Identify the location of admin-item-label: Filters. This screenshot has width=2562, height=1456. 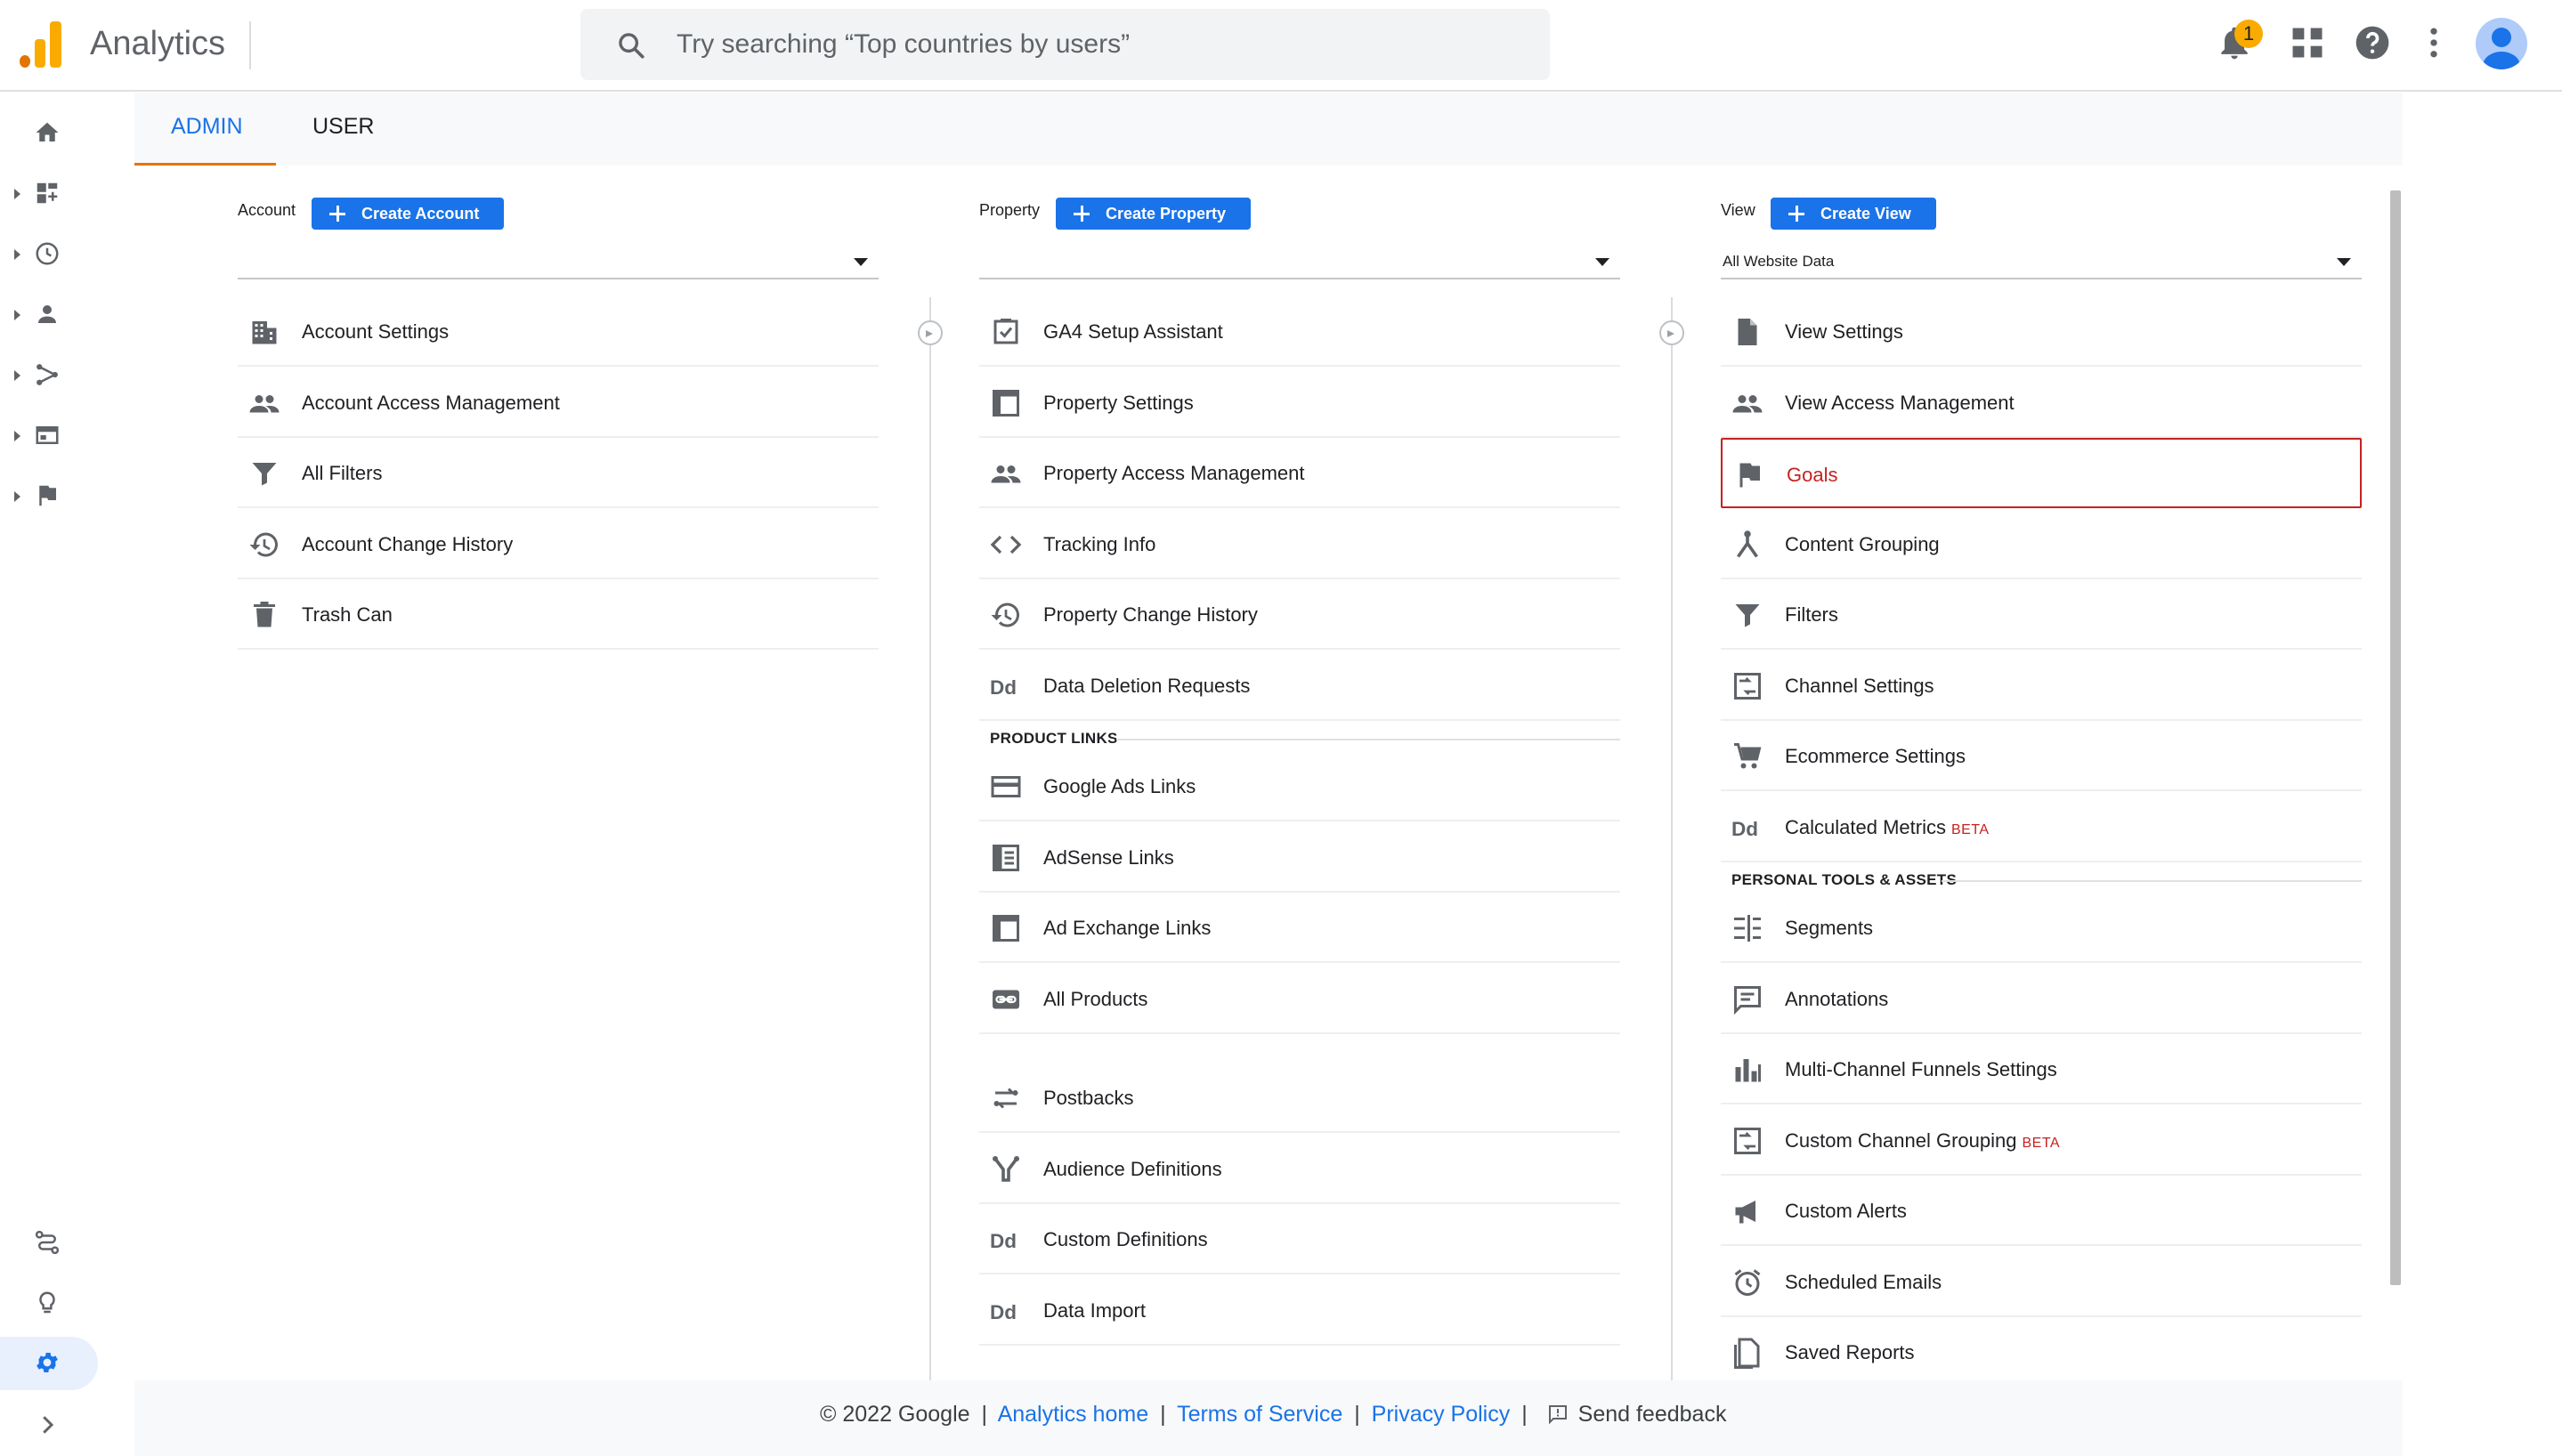
(1811, 614).